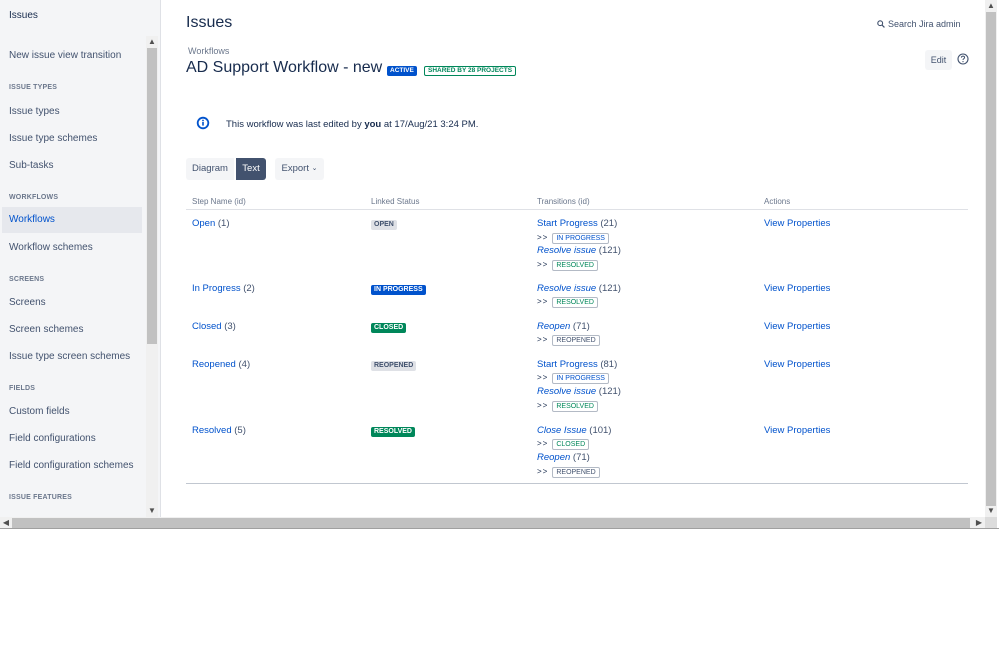 This screenshot has height=662, width=999. What do you see at coordinates (938, 60) in the screenshot?
I see `edit-button: Edit` at bounding box center [938, 60].